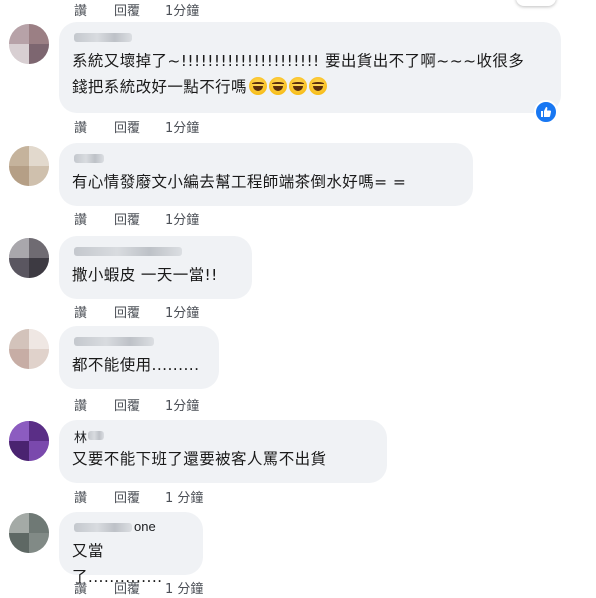 This screenshot has width=596, height=598. What do you see at coordinates (223, 436) in the screenshot?
I see `comment-author: 林` at bounding box center [223, 436].